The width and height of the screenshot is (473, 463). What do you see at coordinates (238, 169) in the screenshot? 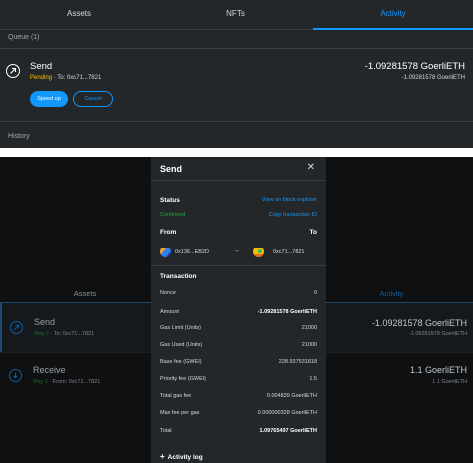
I see `modal-header: Send ✕` at bounding box center [238, 169].